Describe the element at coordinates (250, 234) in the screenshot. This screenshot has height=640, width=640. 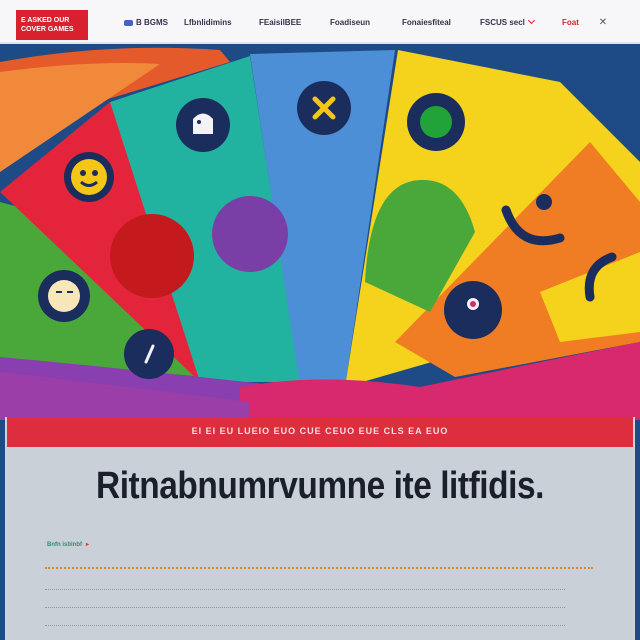
I see `purple-ball` at that location.